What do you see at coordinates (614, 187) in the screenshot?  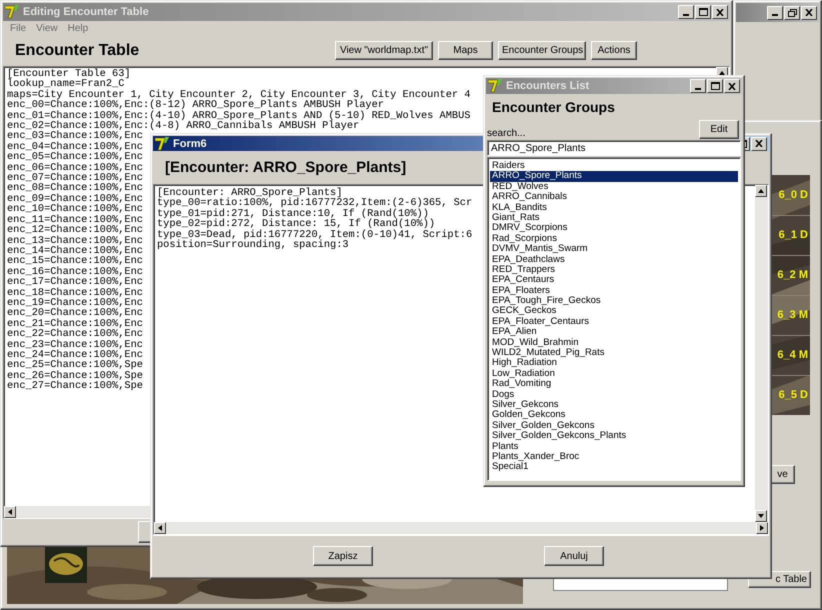 I see `list-item: RED_Wolves` at bounding box center [614, 187].